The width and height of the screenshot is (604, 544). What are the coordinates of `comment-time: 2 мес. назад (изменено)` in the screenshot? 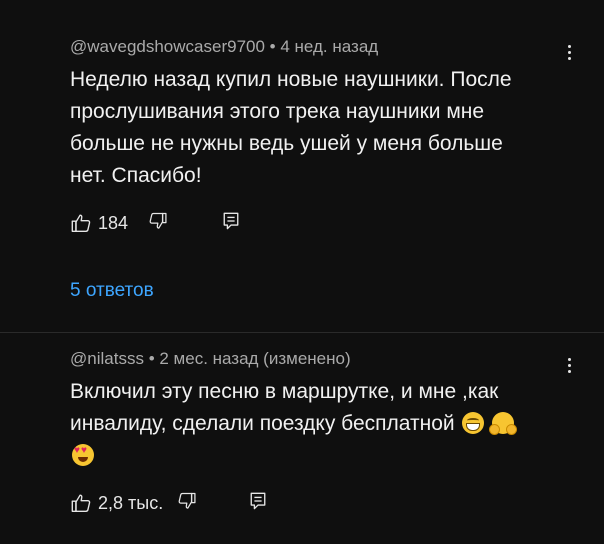 It's located at (254, 358).